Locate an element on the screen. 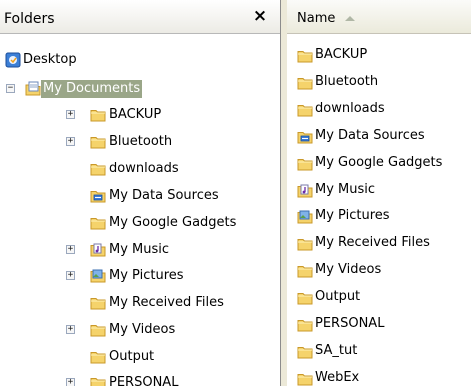 The height and width of the screenshot is (386, 471). list-item-label: Output is located at coordinates (338, 296).